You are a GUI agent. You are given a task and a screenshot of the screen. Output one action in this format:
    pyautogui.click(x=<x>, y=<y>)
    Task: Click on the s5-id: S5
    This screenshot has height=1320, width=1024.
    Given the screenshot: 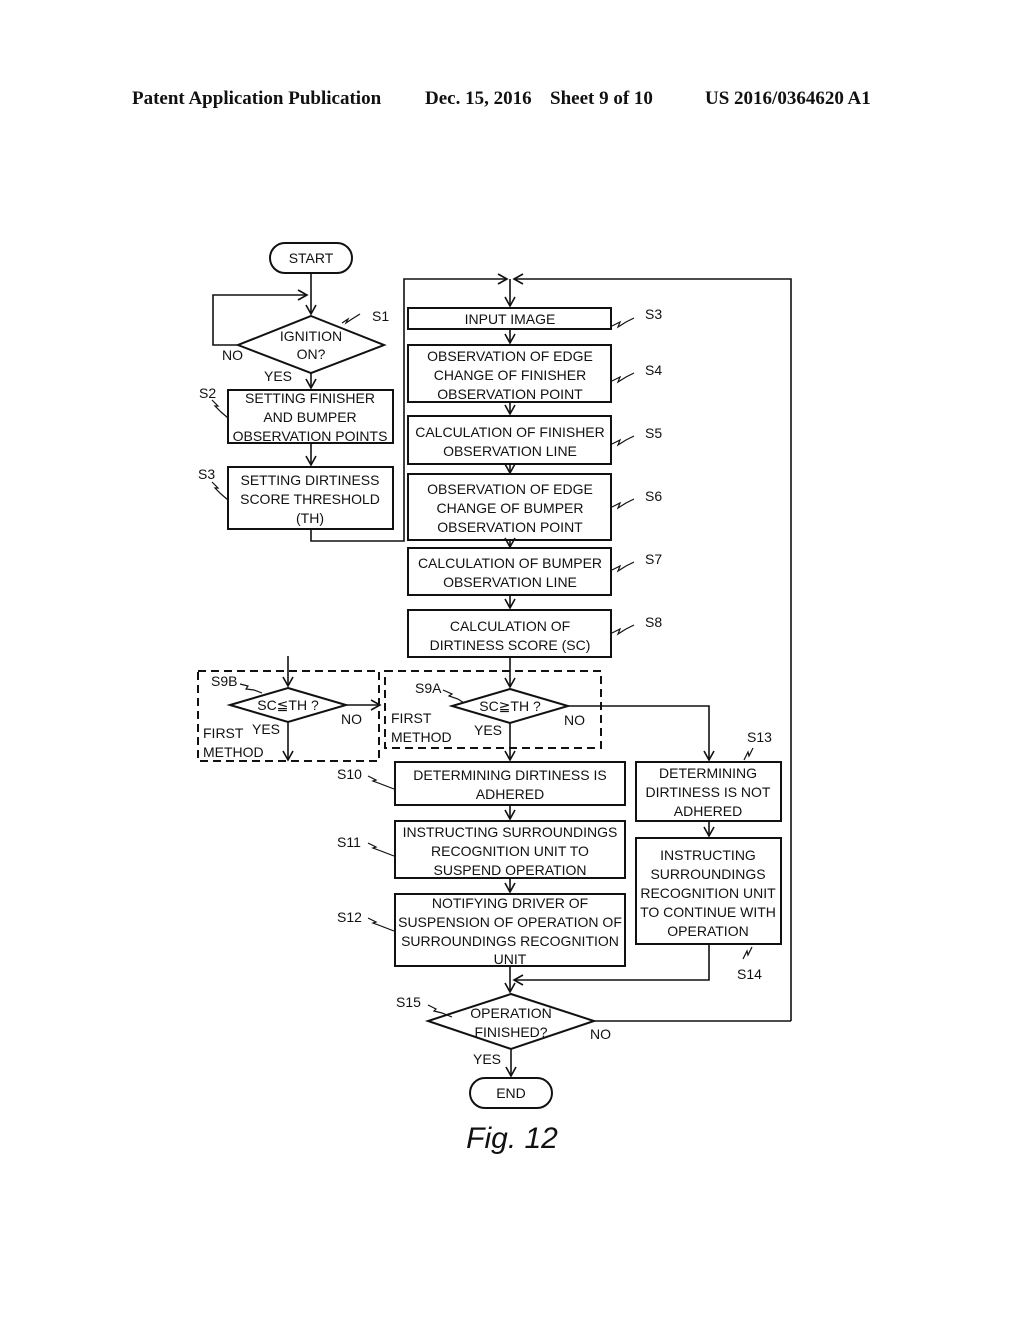 What is the action you would take?
    pyautogui.click(x=653, y=433)
    